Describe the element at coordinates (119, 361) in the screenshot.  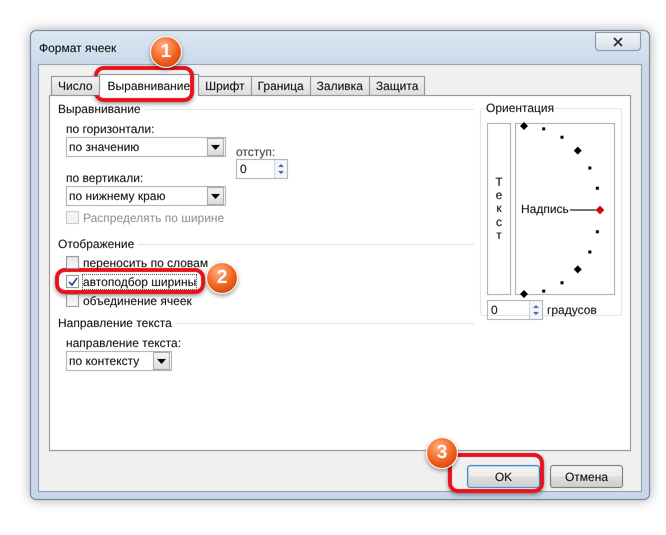
I see `direction-dropdown: по контексту` at that location.